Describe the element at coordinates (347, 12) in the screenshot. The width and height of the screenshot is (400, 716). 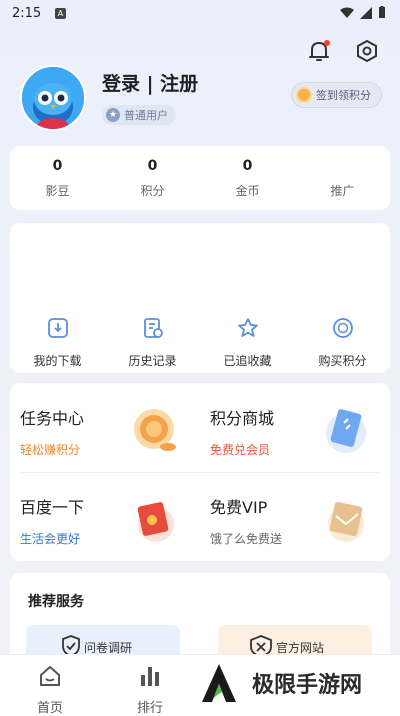
I see `wifi-icon` at that location.